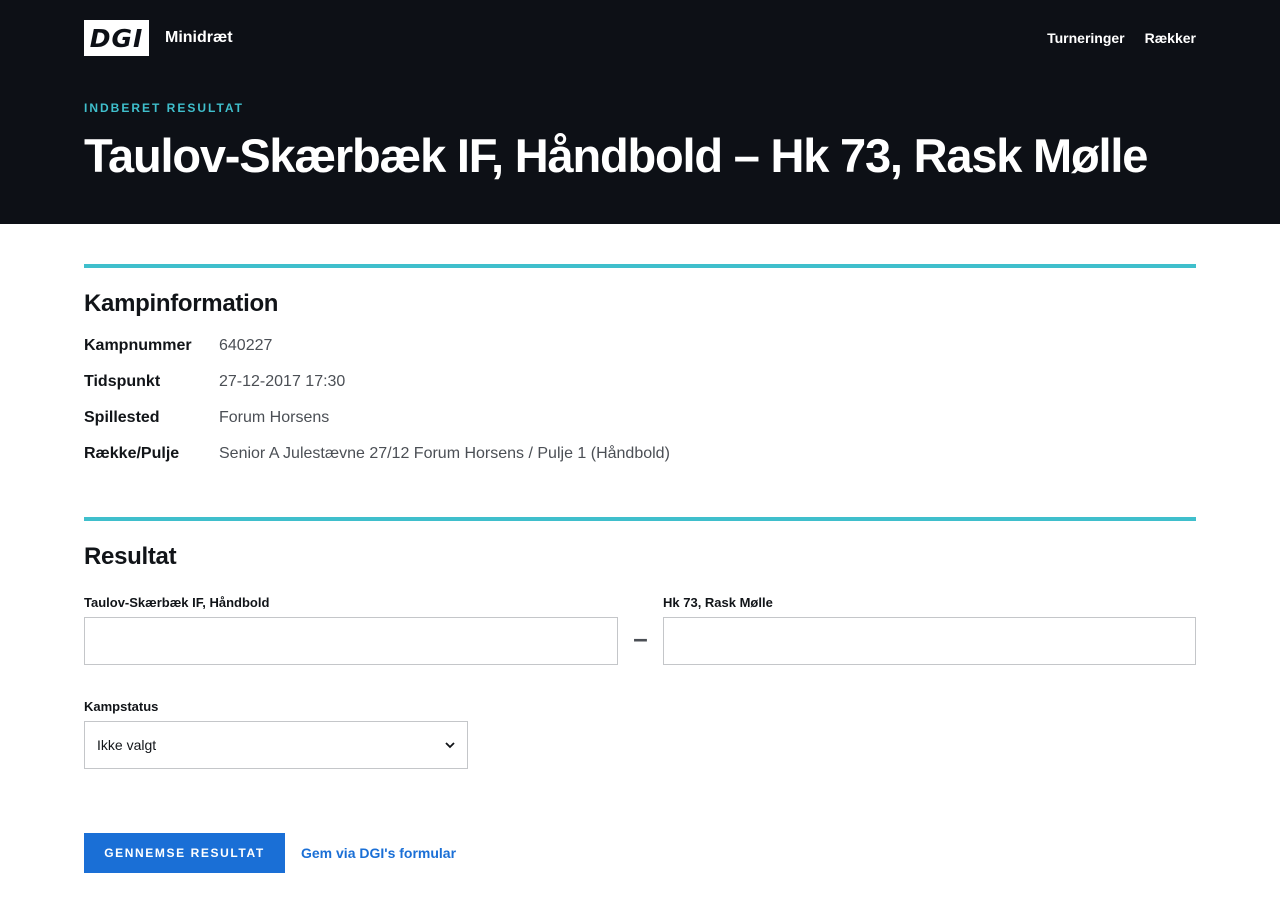 The width and height of the screenshot is (1280, 900). I want to click on away-team-column: Hk 73, Rask Mølle, so click(929, 630).